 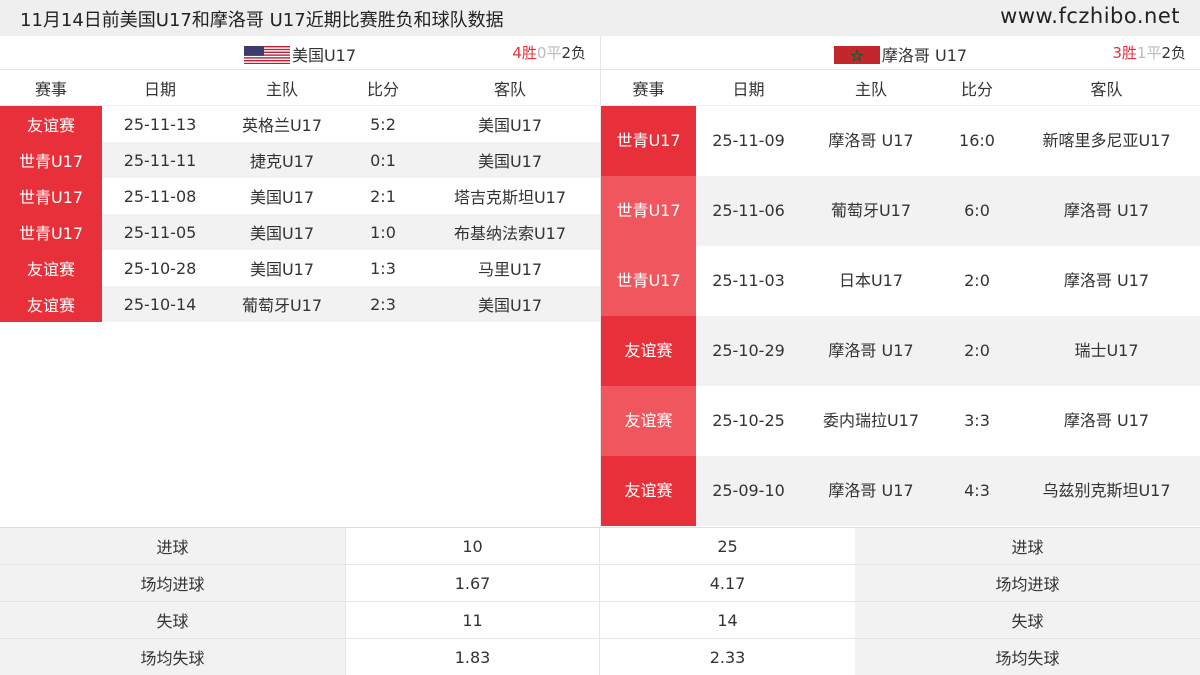 I want to click on right-team-name: 摩洛哥 U17, so click(x=900, y=55).